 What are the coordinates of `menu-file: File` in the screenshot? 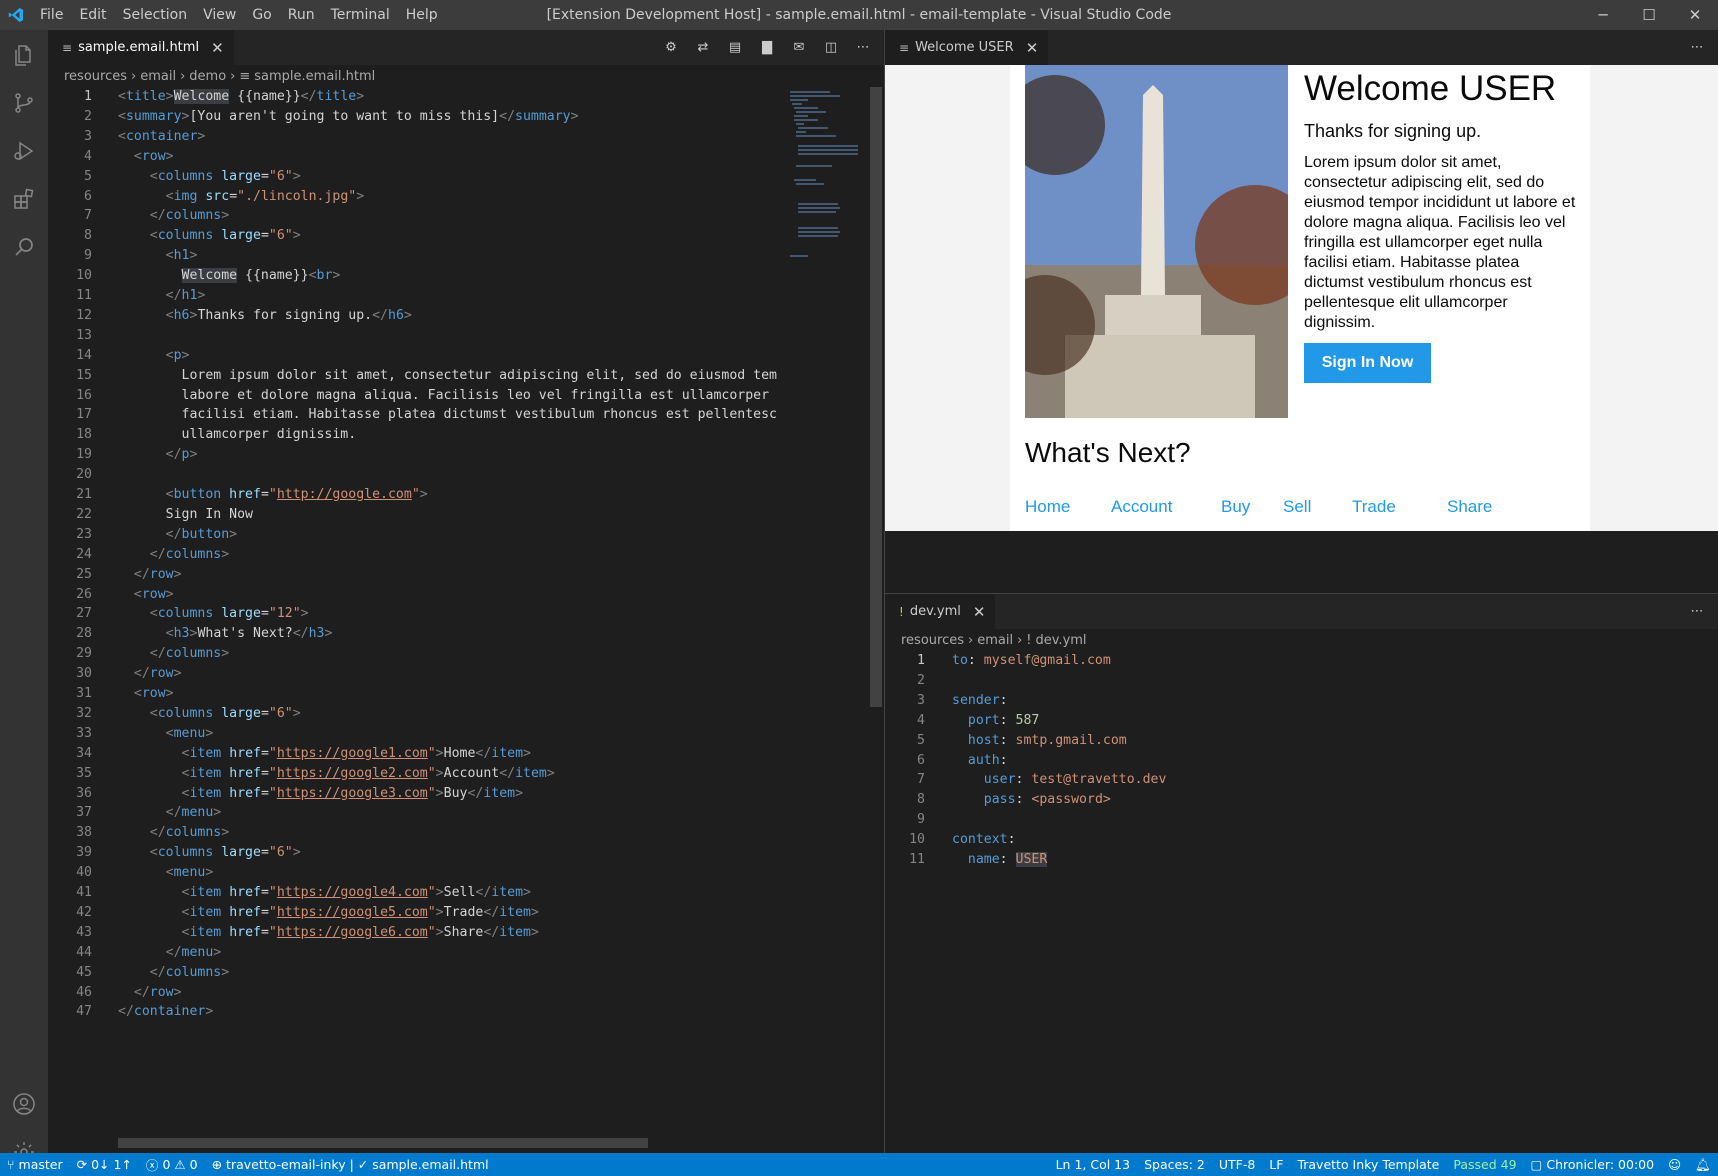 It's located at (51, 15).